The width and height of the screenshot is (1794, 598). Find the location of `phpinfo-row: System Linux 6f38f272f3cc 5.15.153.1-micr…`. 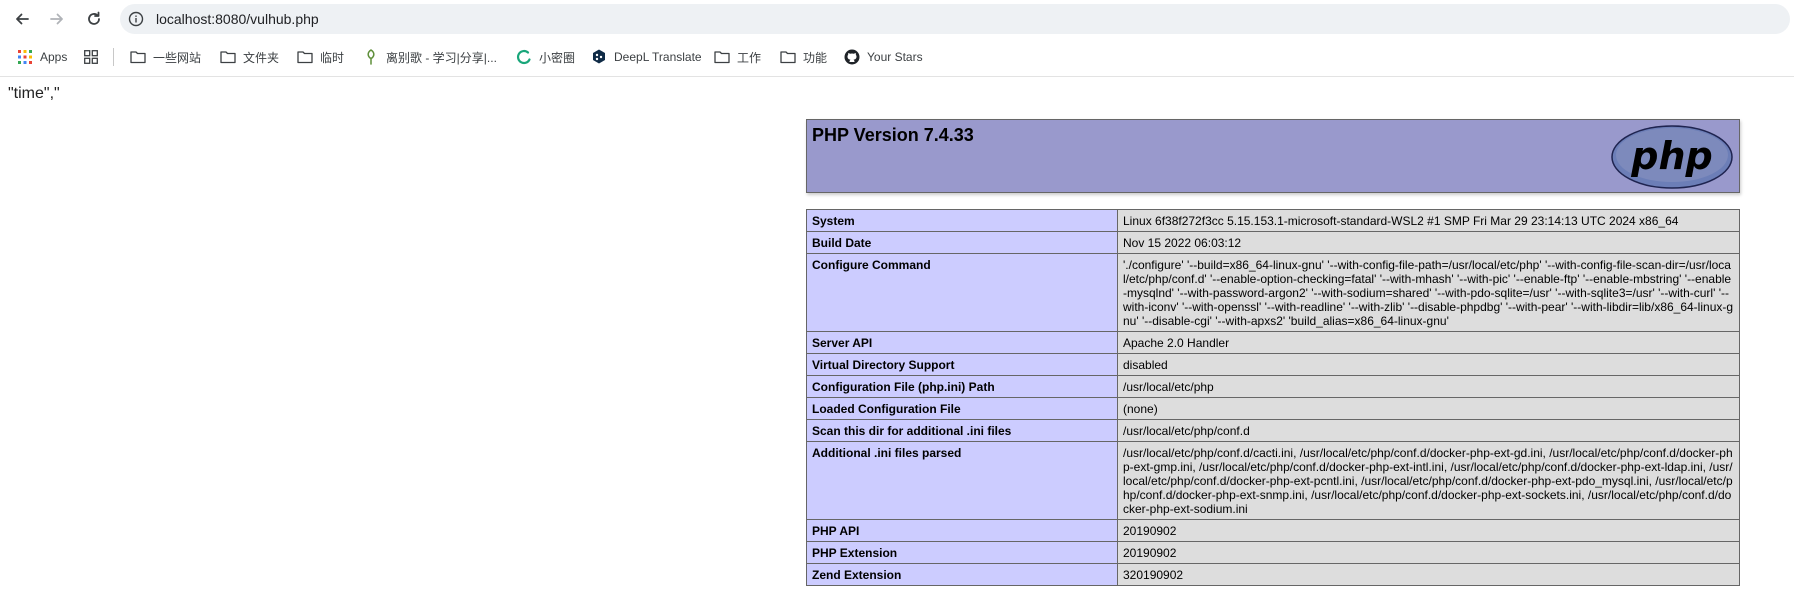

phpinfo-row: System Linux 6f38f272f3cc 5.15.153.1-micr… is located at coordinates (1273, 220).